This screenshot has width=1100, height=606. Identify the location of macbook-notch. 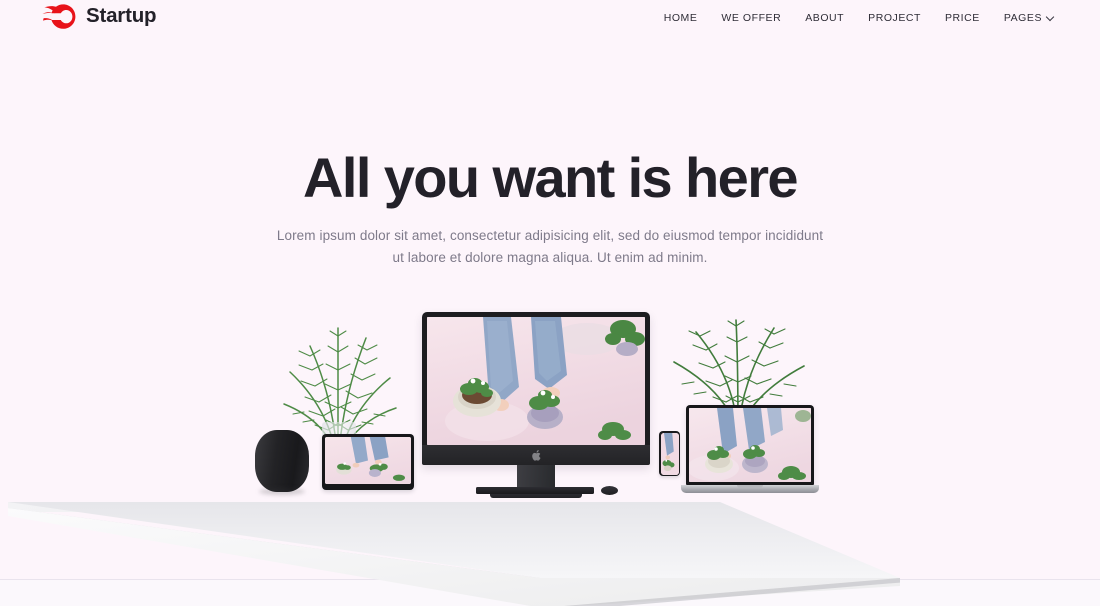
(750, 486).